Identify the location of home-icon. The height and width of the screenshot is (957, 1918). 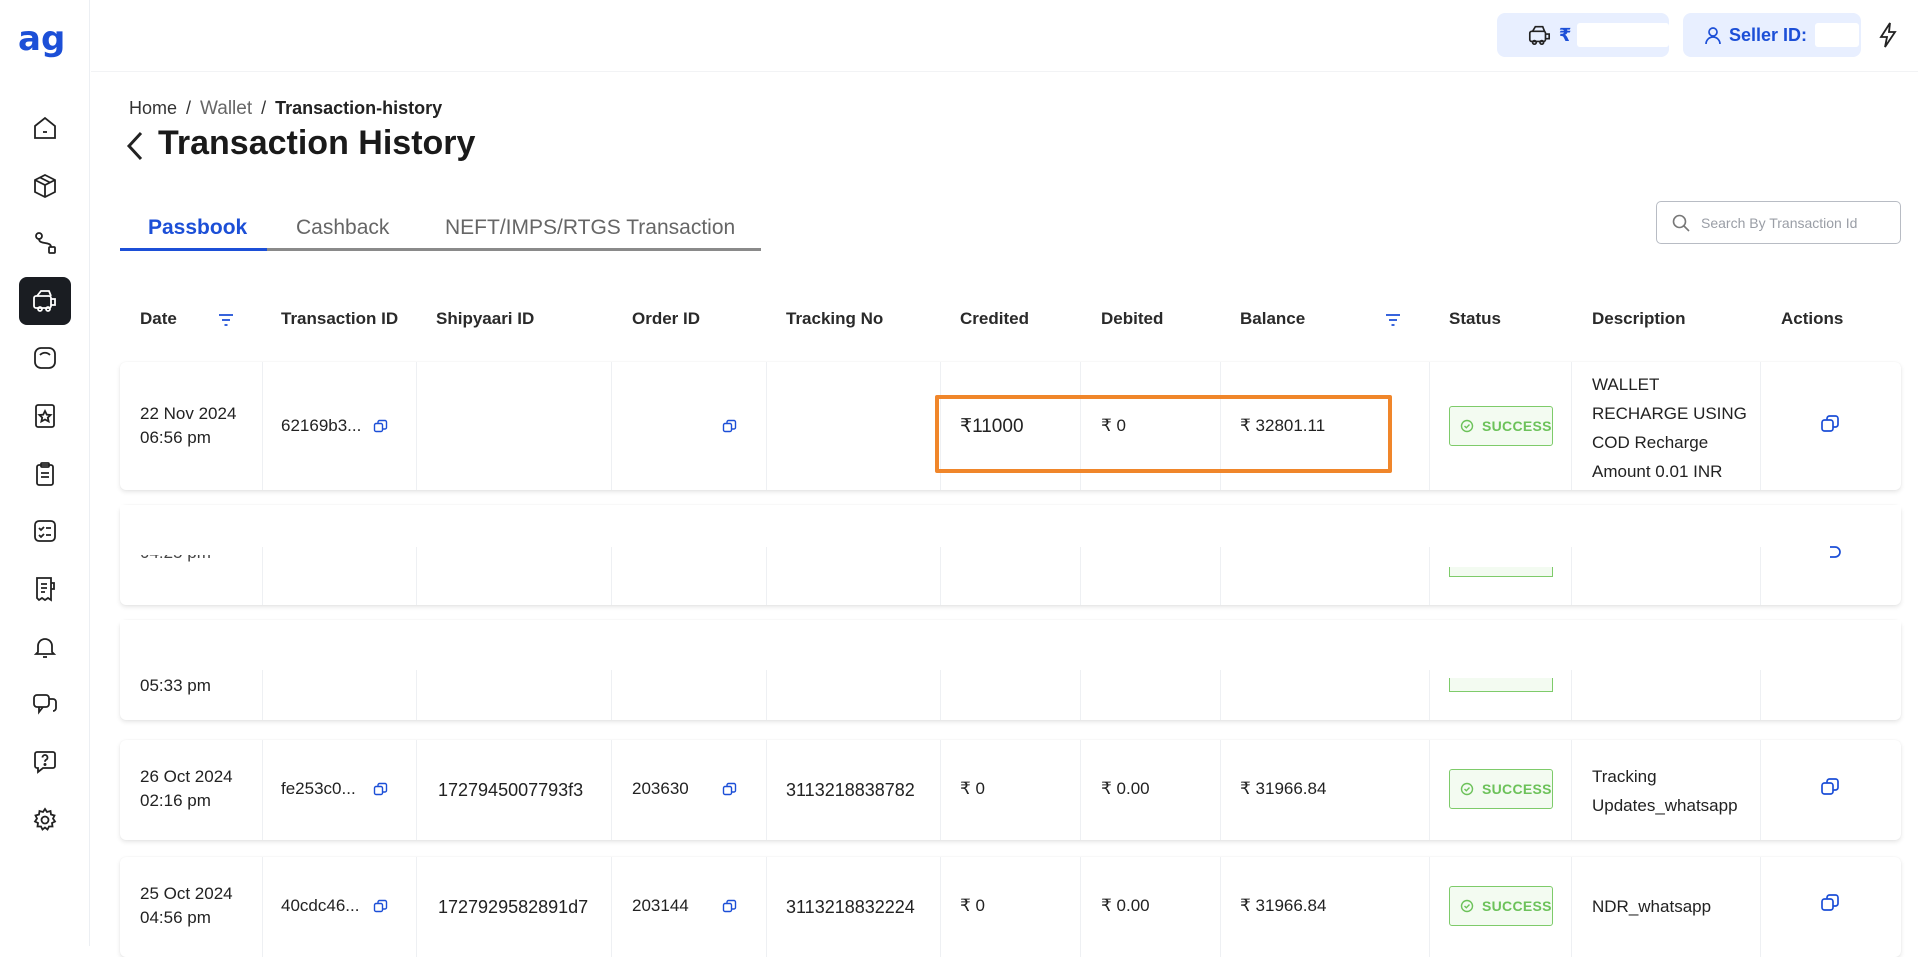
(45, 127).